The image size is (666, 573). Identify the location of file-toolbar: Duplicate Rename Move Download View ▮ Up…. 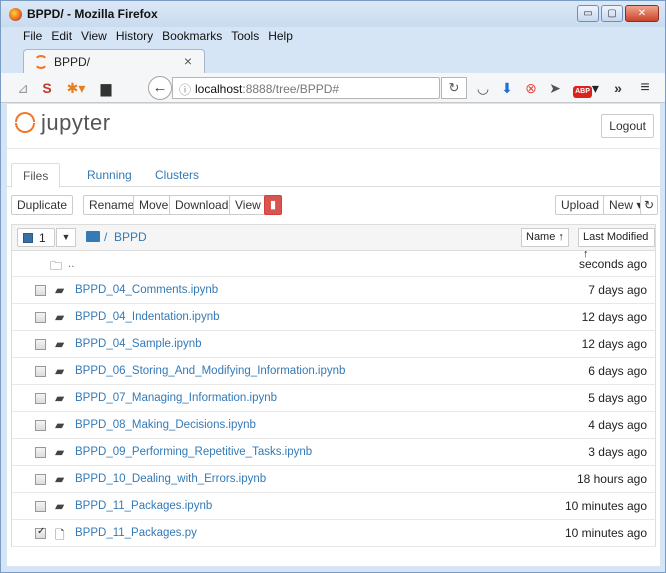
(333, 206).